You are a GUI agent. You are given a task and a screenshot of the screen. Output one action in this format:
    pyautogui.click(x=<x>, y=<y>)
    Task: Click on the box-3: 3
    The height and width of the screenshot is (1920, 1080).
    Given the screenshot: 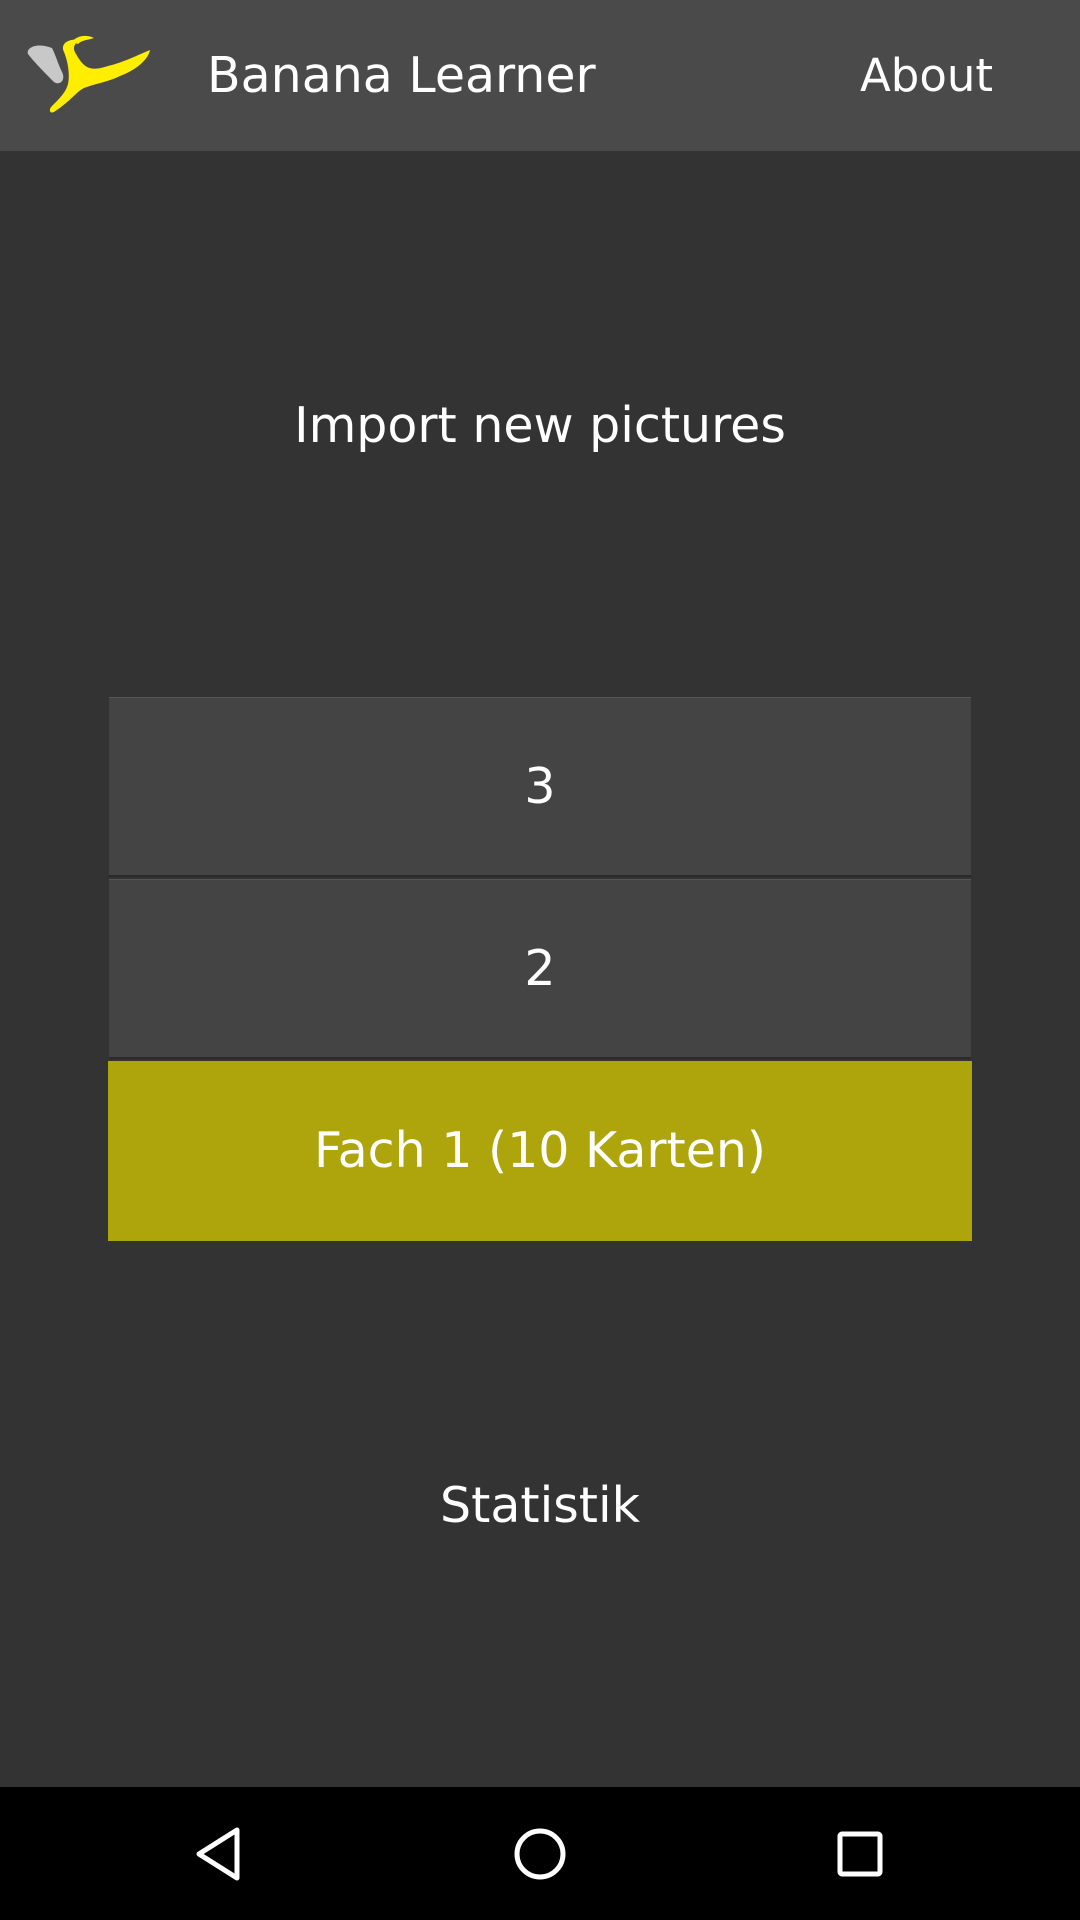 What is the action you would take?
    pyautogui.click(x=540, y=787)
    